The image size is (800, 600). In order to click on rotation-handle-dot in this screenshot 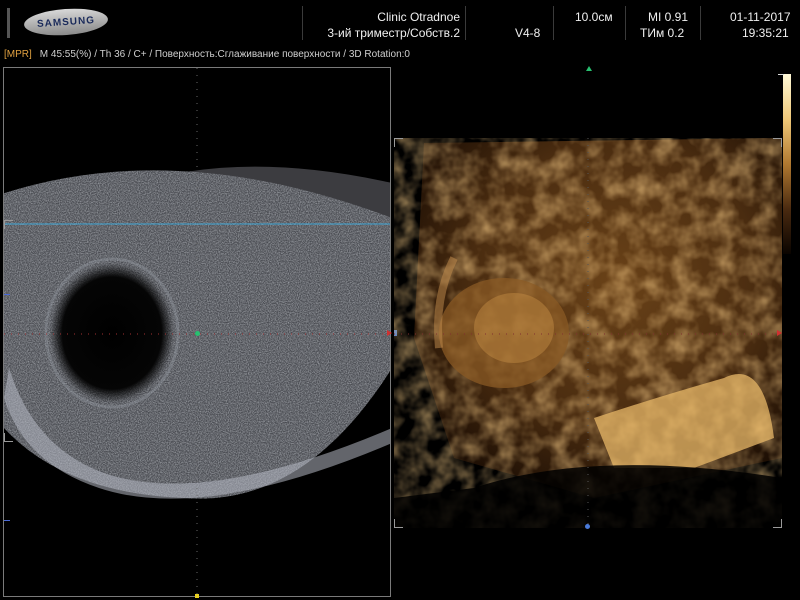, I will do `click(587, 526)`.